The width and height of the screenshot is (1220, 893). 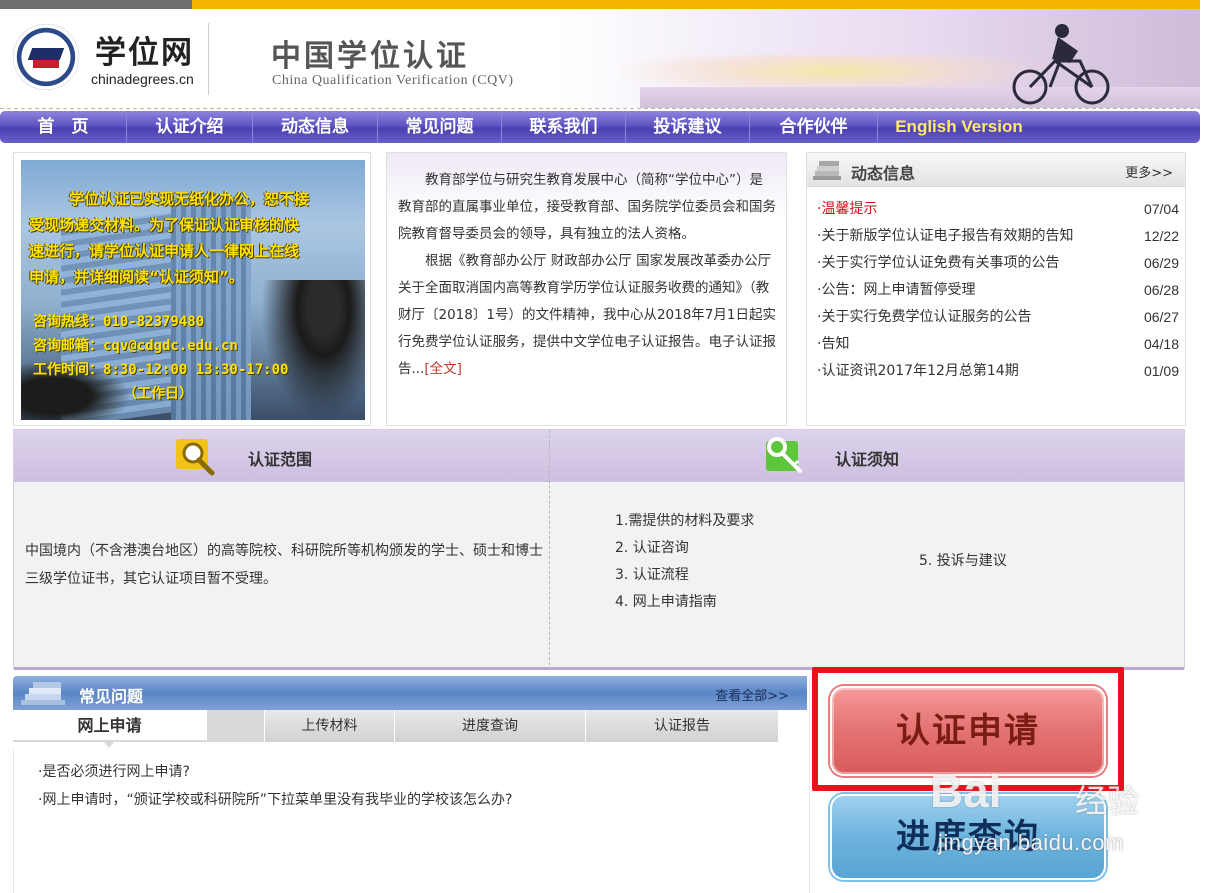 What do you see at coordinates (684, 602) in the screenshot?
I see `notice-item: 4. 网上申请指南` at bounding box center [684, 602].